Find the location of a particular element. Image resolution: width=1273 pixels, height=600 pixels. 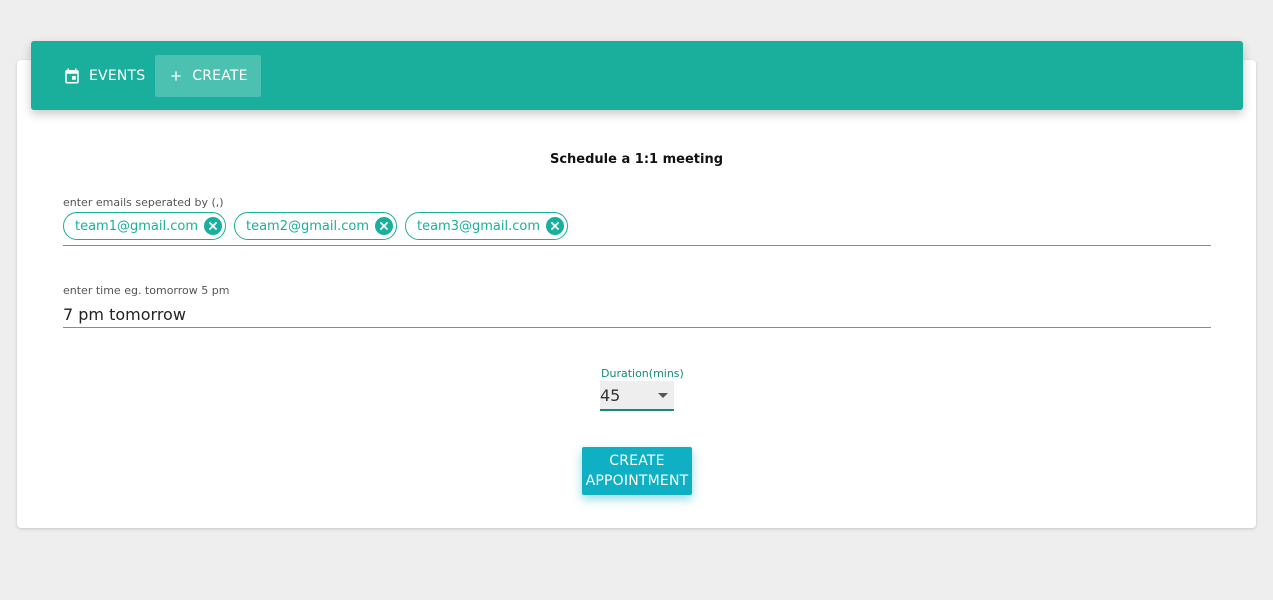

plus-icon is located at coordinates (176, 76).